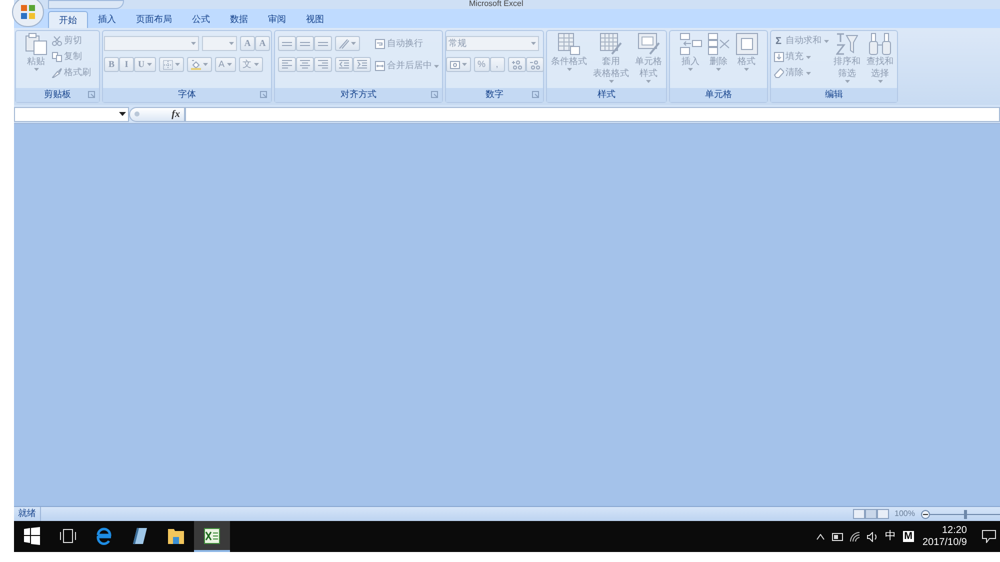 The image size is (1000, 562). Describe the element at coordinates (801, 57) in the screenshot. I see `ribbon-button: 填充` at that location.